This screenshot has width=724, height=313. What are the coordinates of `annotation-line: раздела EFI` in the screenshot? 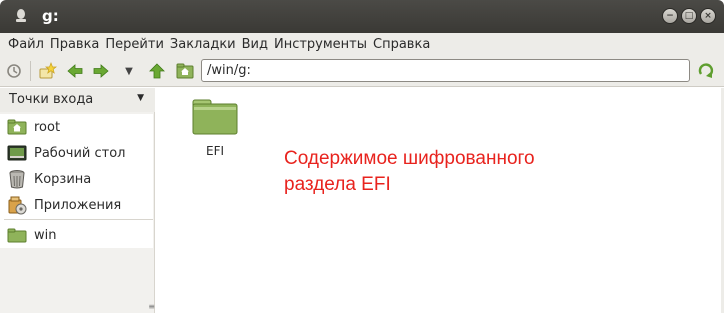 It's located at (337, 184).